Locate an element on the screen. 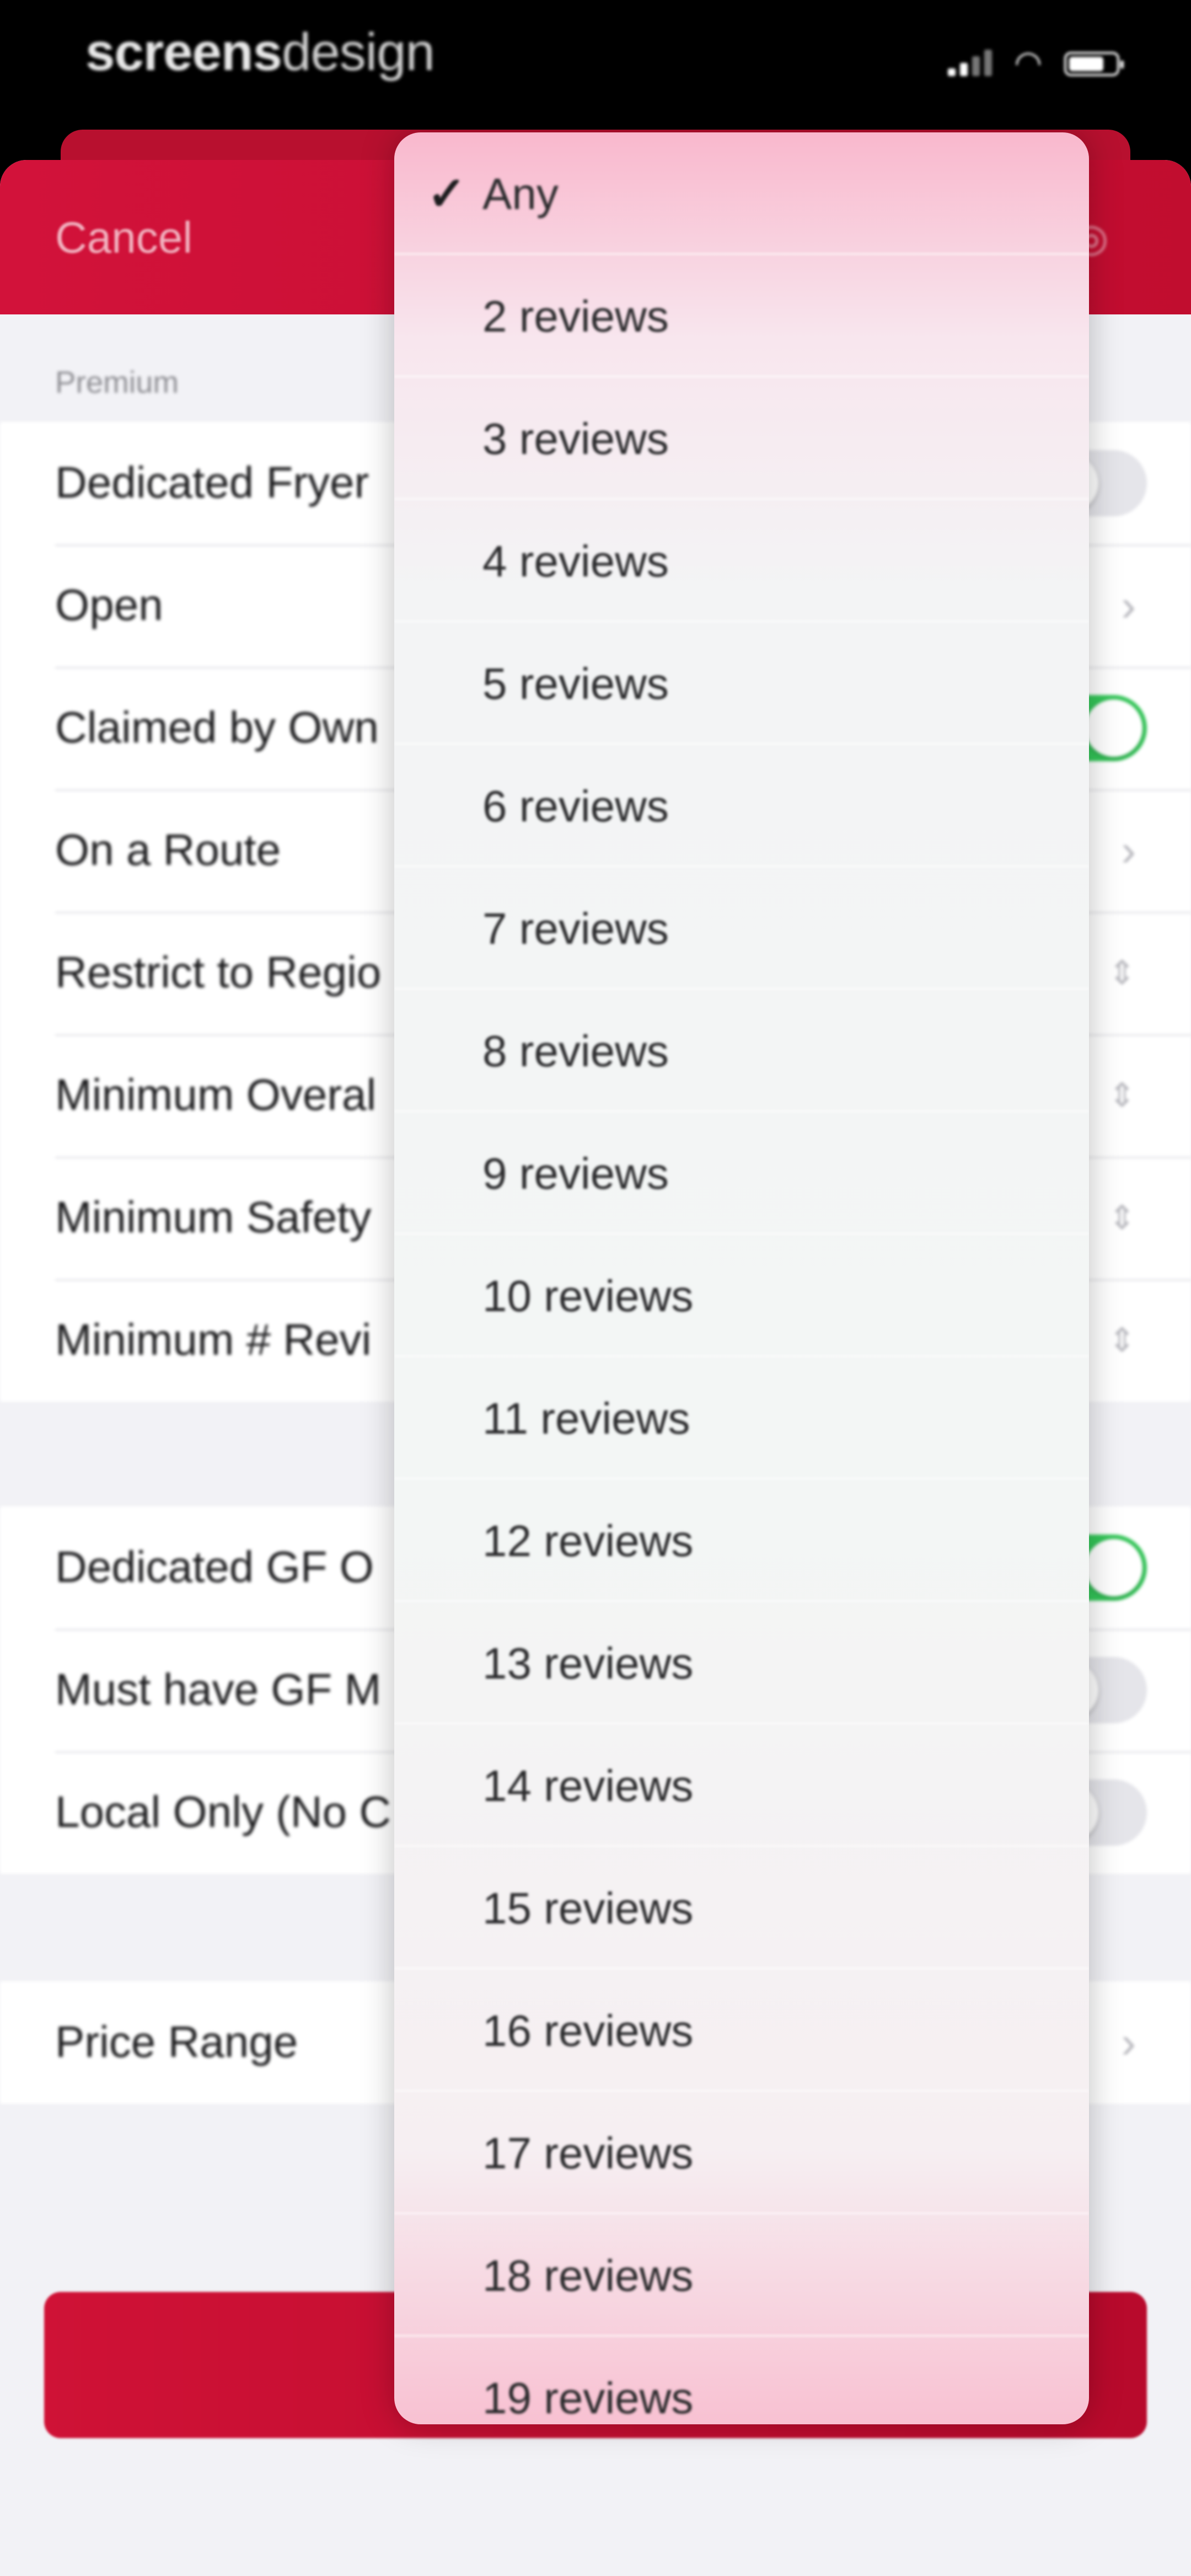 Image resolution: width=1191 pixels, height=2576 pixels. dropdown-option-9-reviews: 9 reviews is located at coordinates (741, 1173).